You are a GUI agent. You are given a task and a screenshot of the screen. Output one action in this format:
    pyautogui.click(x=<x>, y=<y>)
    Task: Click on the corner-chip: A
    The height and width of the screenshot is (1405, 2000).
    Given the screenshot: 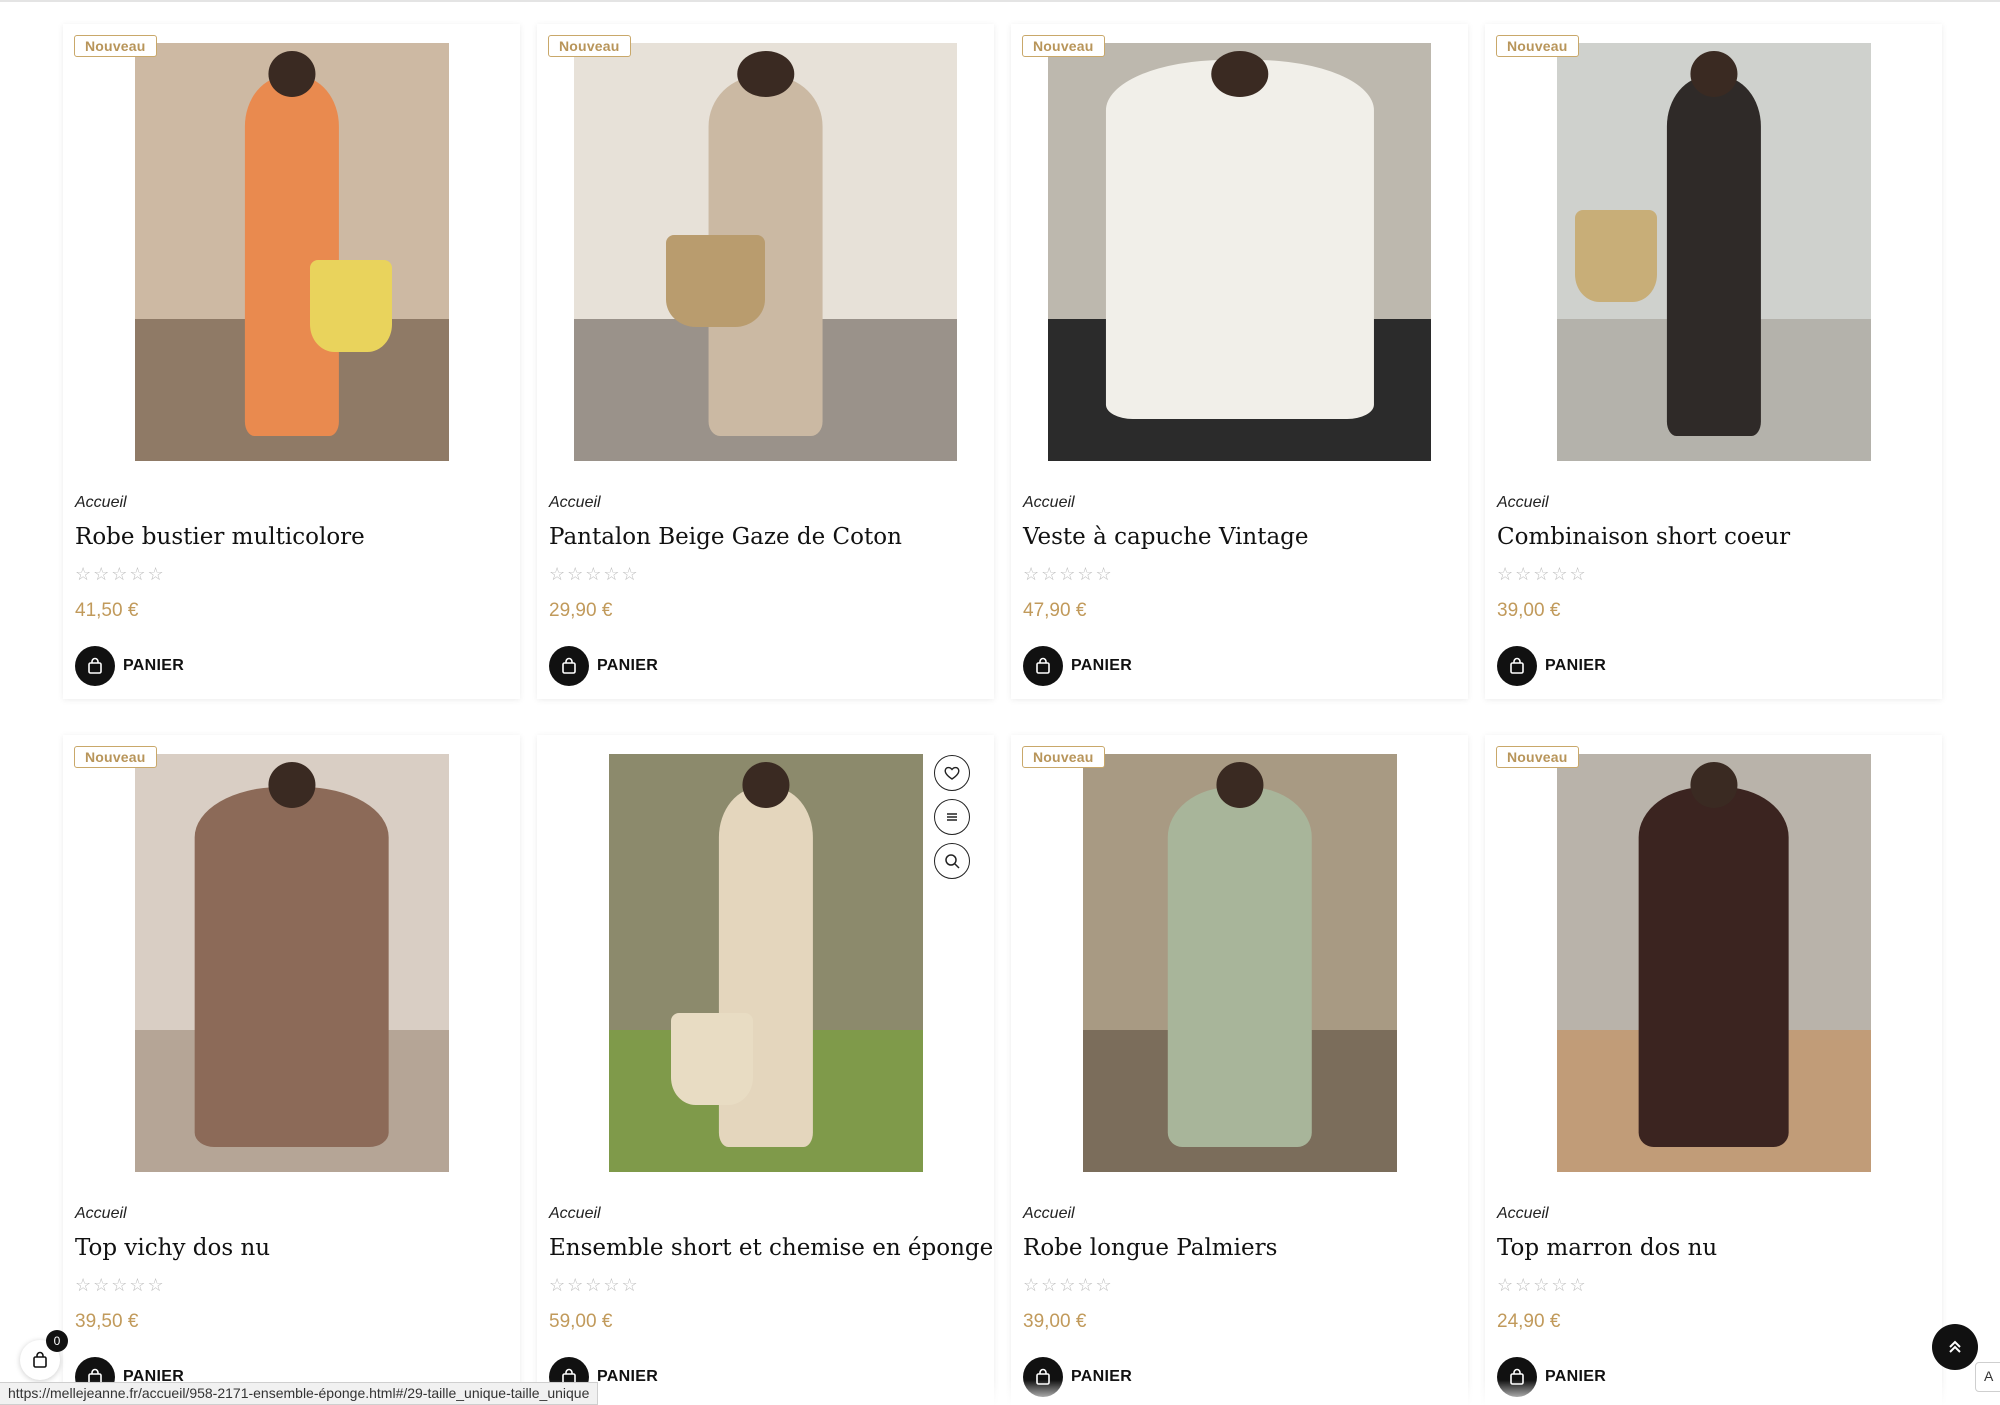 What is the action you would take?
    pyautogui.click(x=1987, y=1377)
    